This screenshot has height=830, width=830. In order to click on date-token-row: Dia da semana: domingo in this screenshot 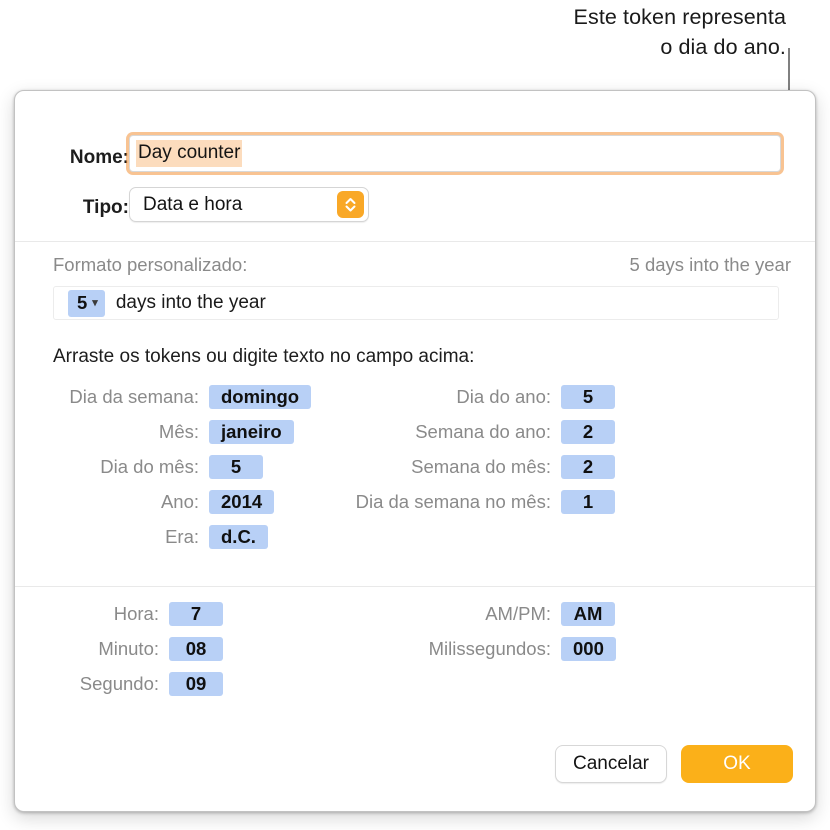, I will do `click(180, 396)`.